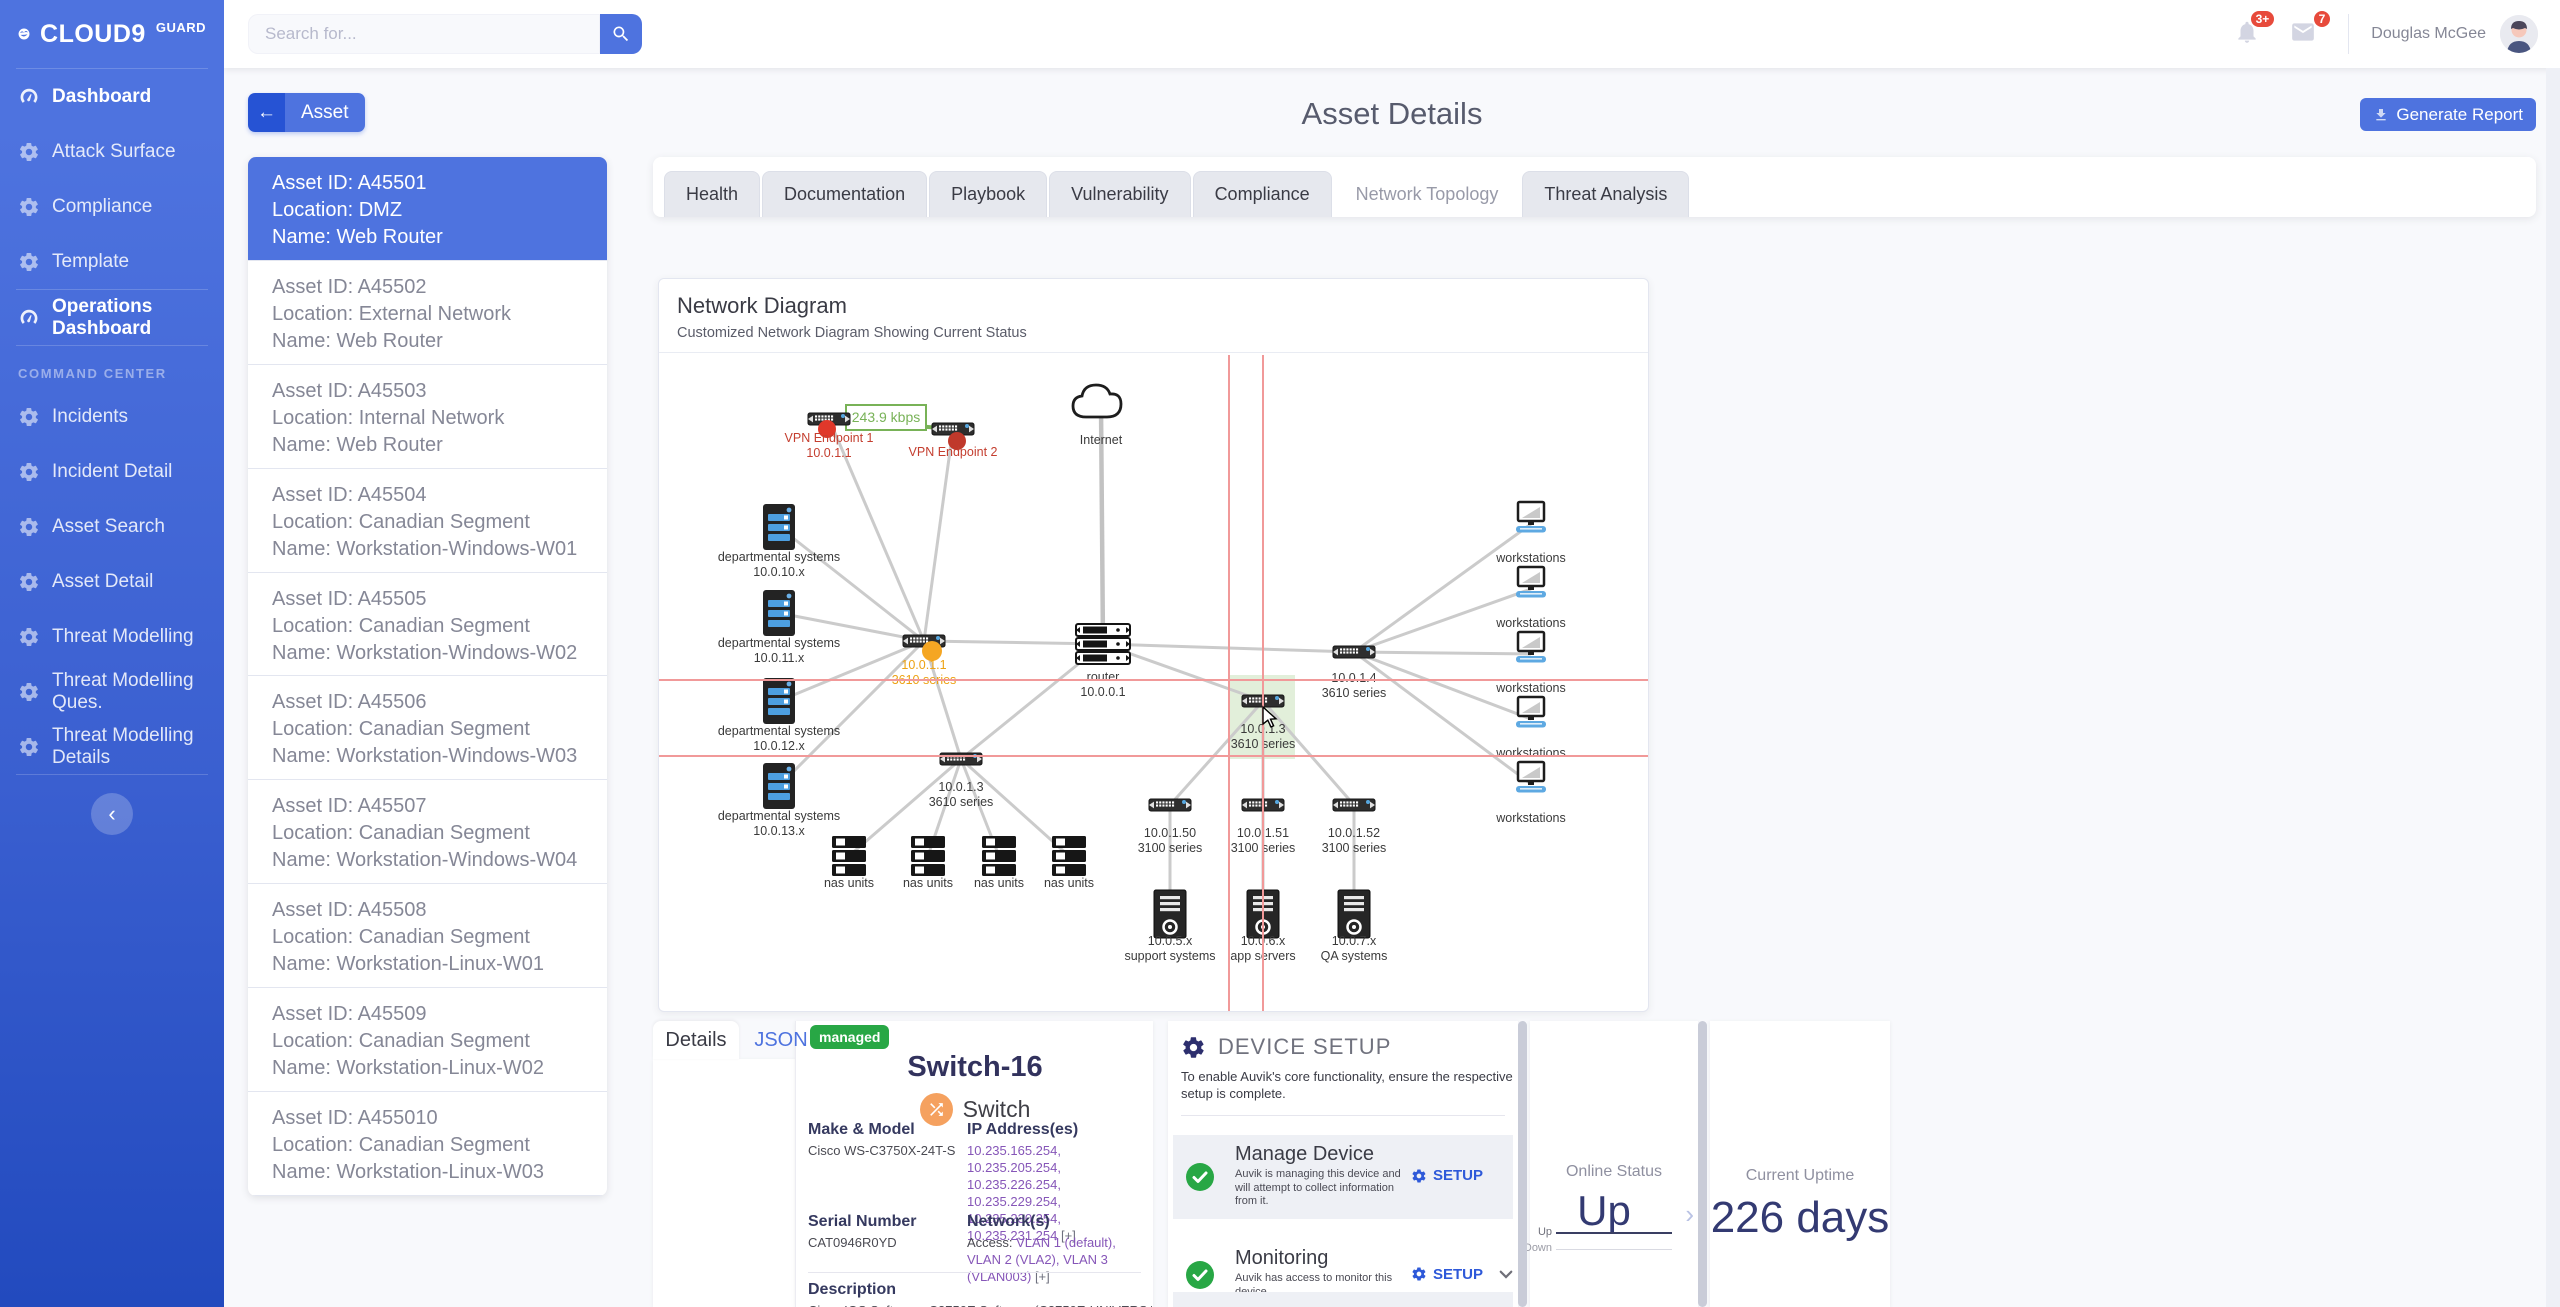 This screenshot has height=1307, width=2560. Describe the element at coordinates (1506, 1274) in the screenshot. I see `chevron-down-icon` at that location.